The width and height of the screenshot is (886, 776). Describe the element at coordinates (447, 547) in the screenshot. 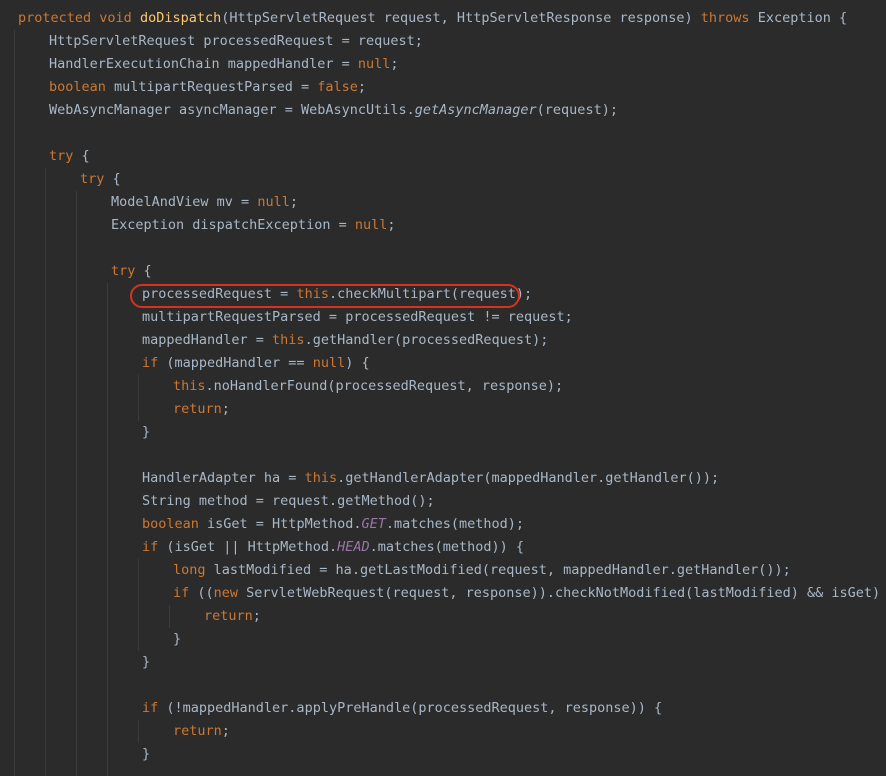

I see `code-token: .matches(method)) {` at that location.